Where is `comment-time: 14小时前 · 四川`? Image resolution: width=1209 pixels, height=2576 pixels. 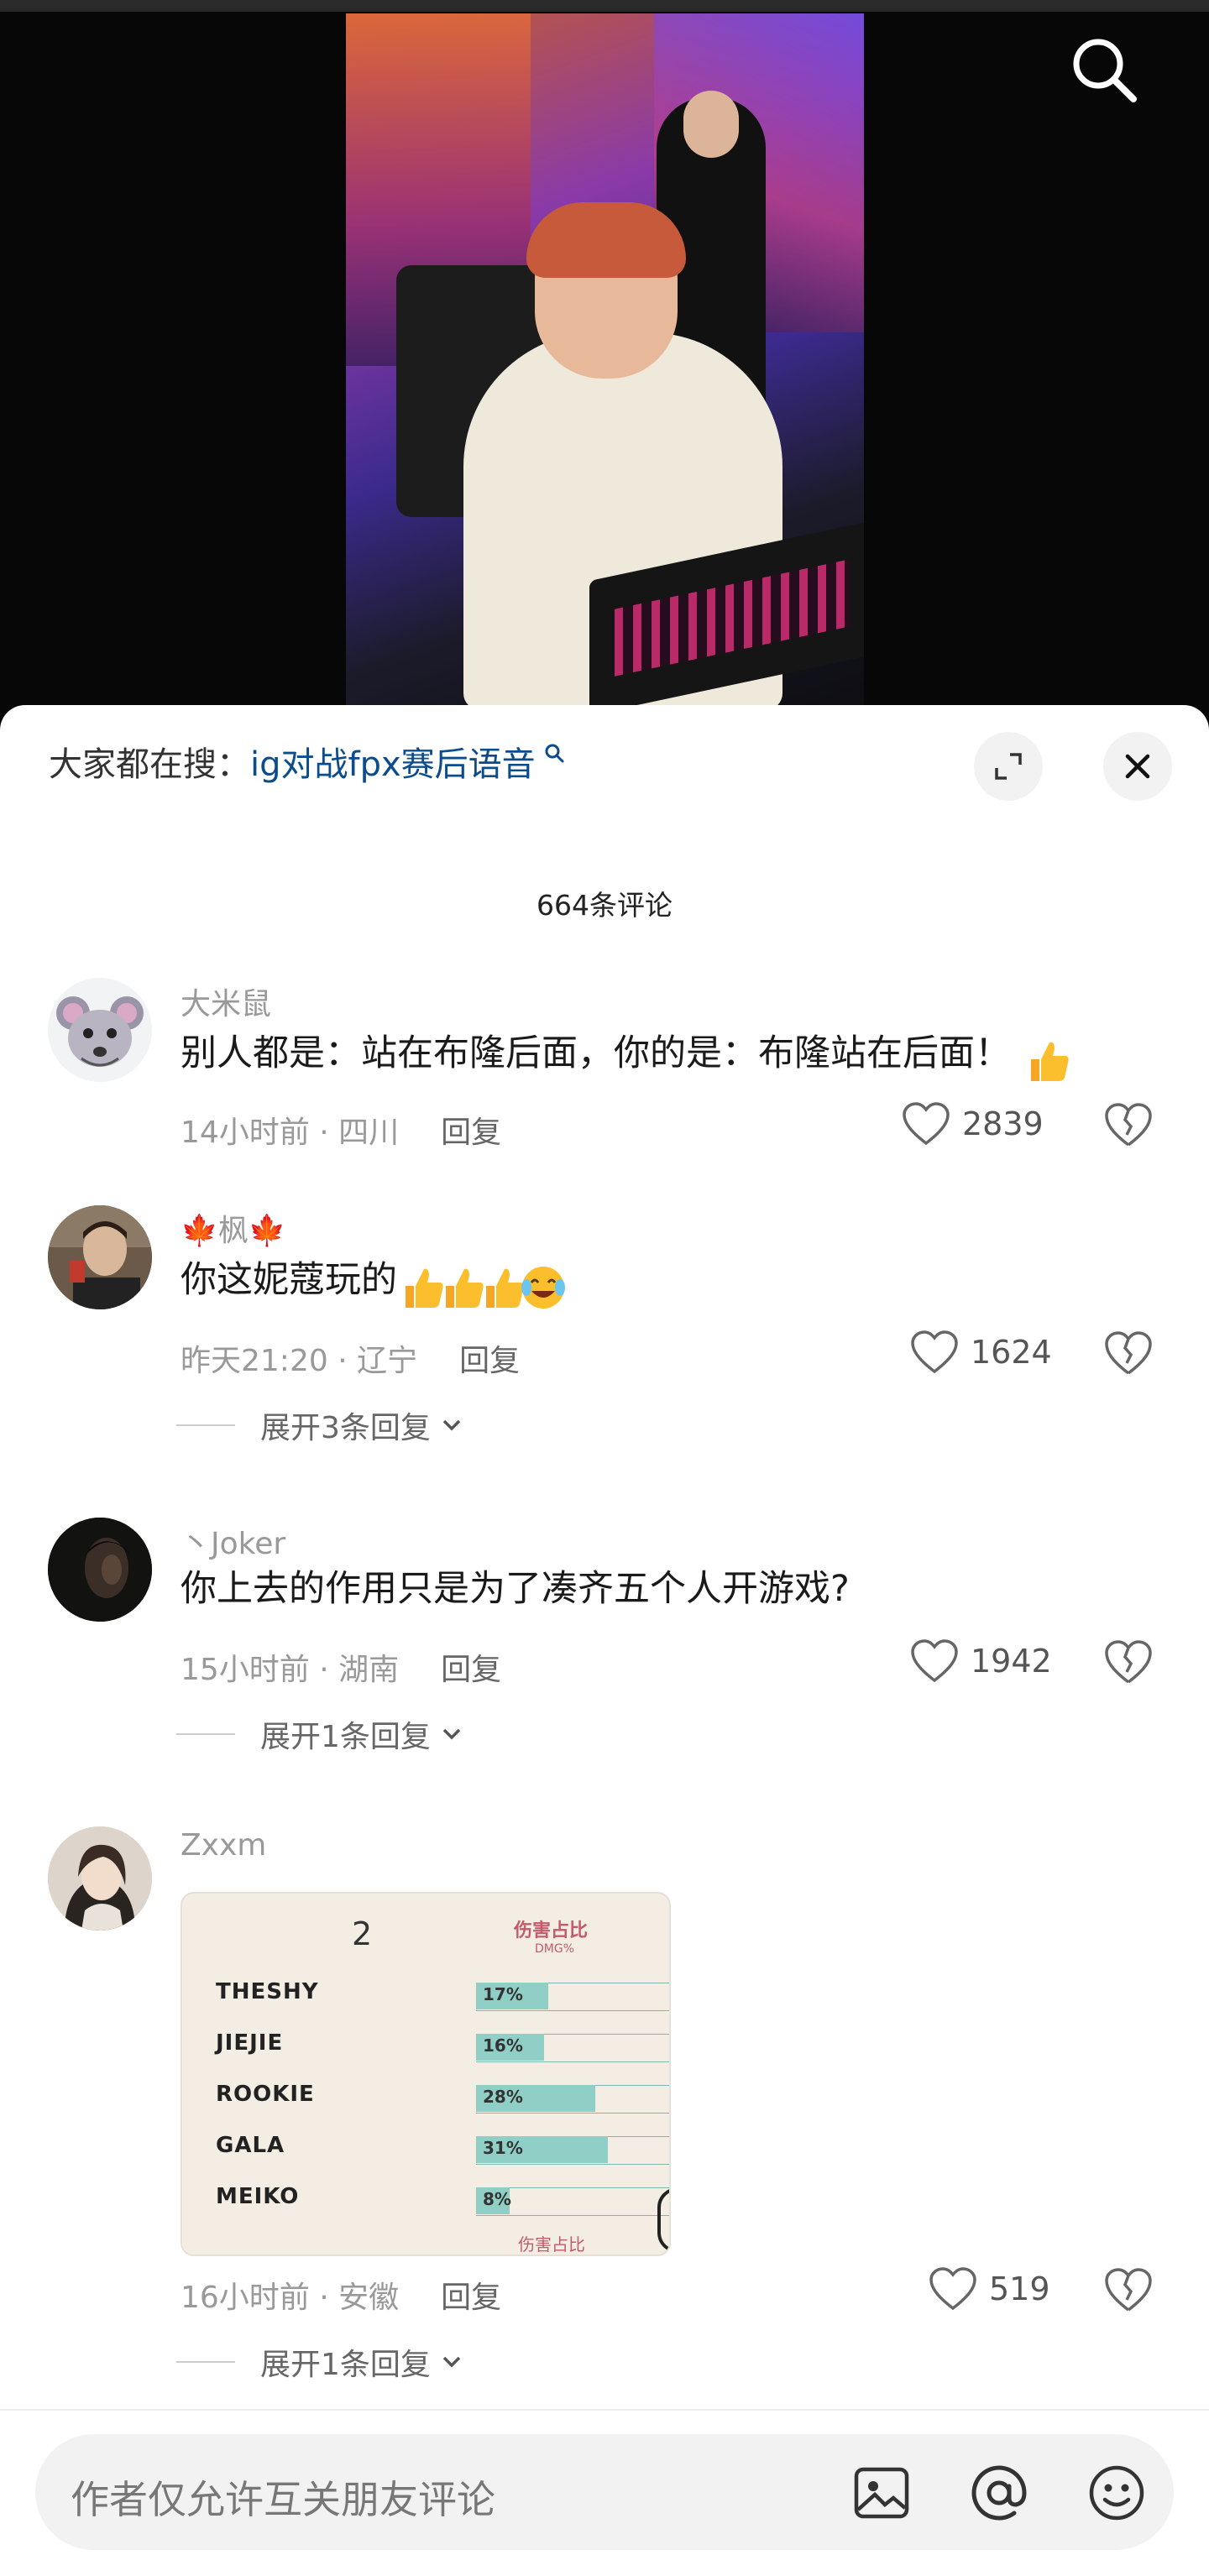
comment-time: 14小时前 · 四川 is located at coordinates (290, 1133).